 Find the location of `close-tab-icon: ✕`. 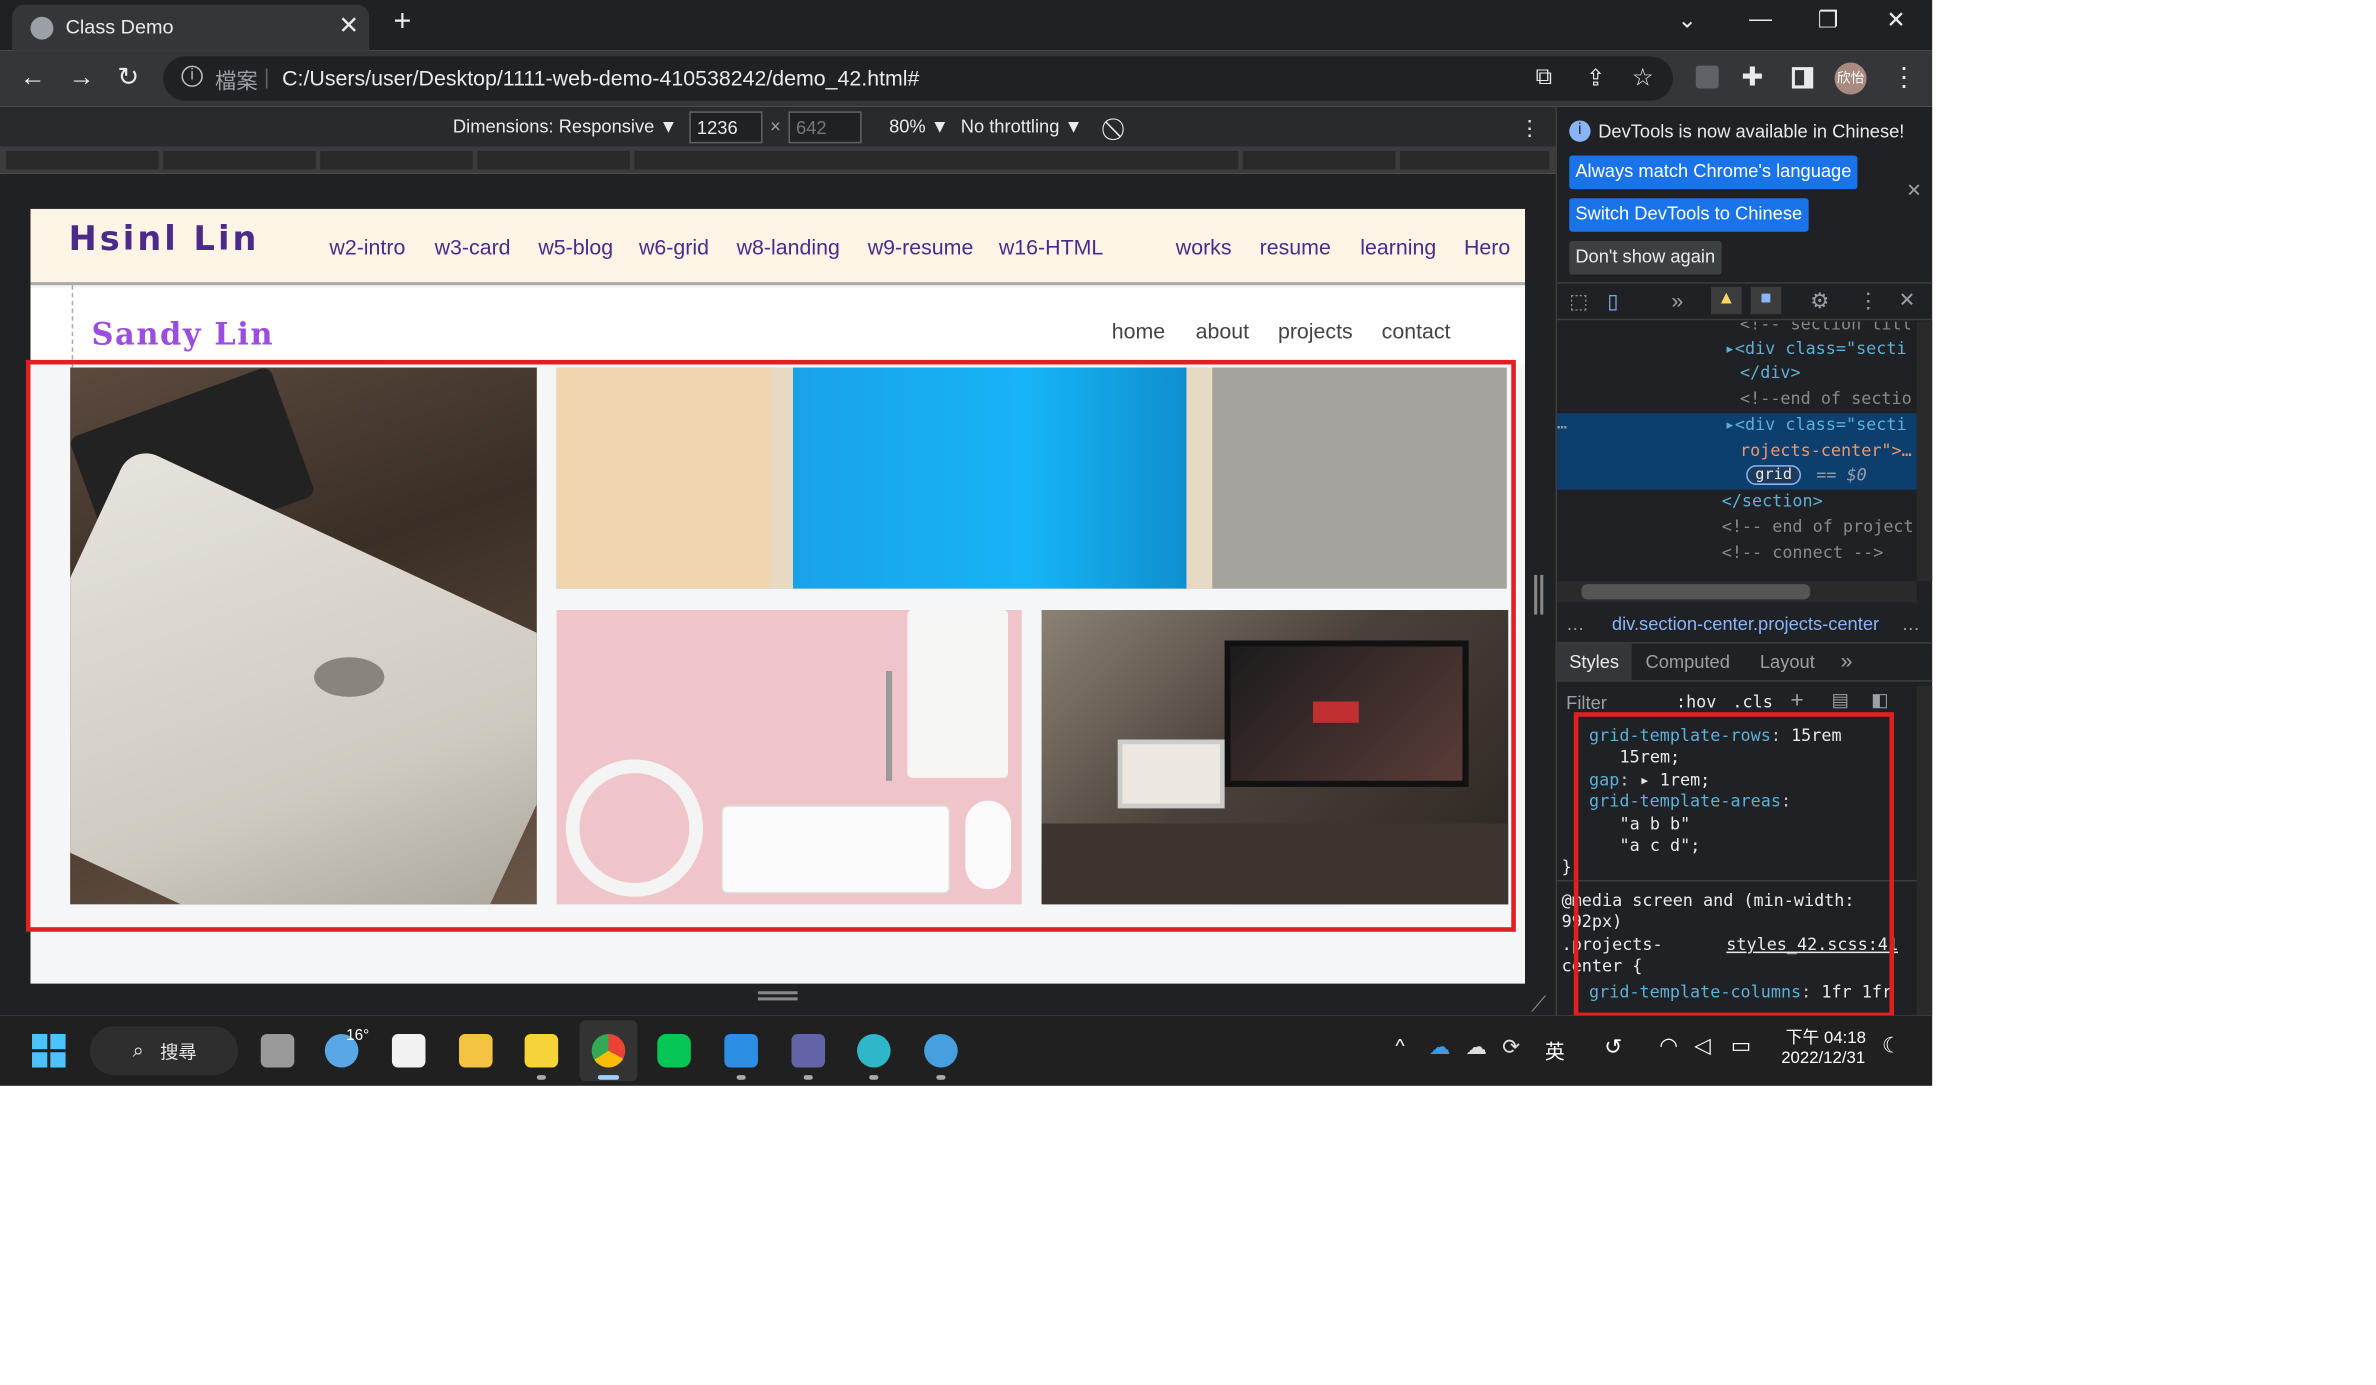

close-tab-icon: ✕ is located at coordinates (349, 26).